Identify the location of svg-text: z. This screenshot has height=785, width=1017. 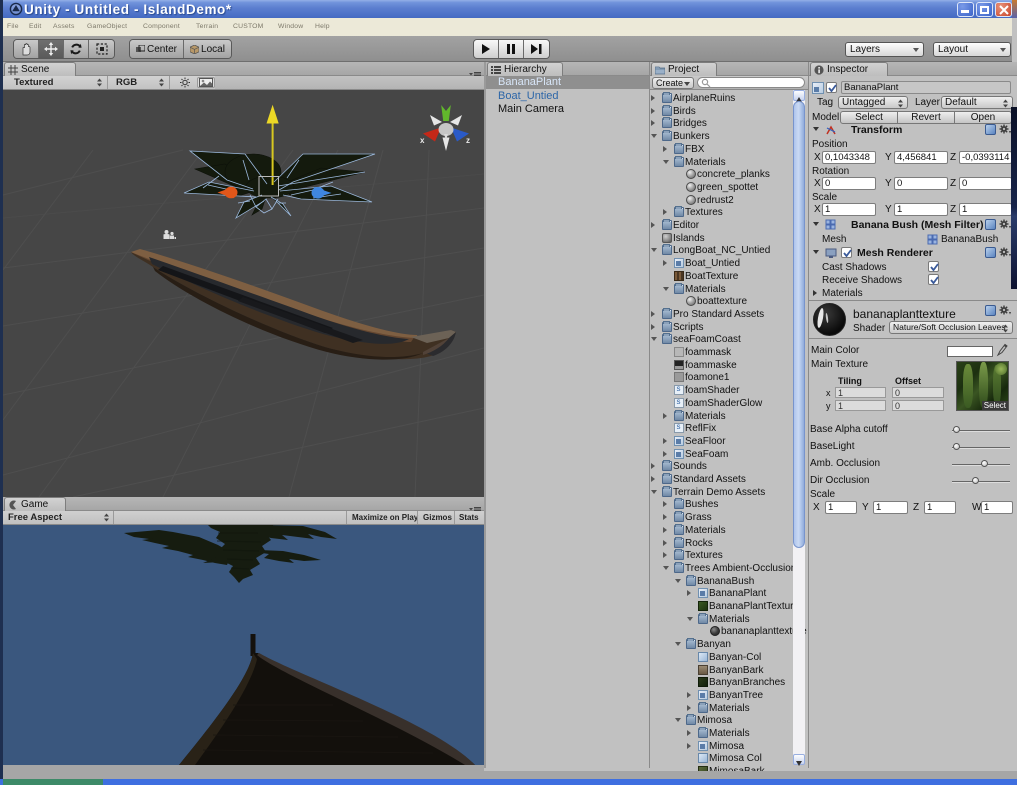
(468, 140).